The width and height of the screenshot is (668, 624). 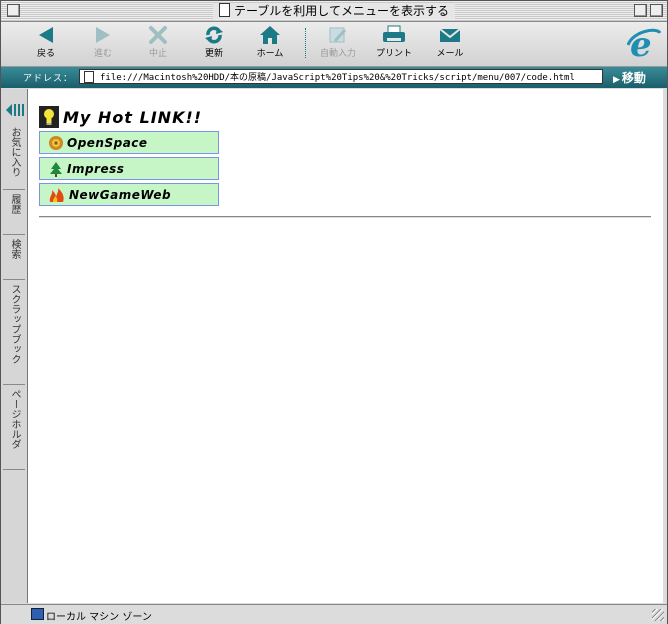 I want to click on tab-history: 履歴, so click(x=14, y=212).